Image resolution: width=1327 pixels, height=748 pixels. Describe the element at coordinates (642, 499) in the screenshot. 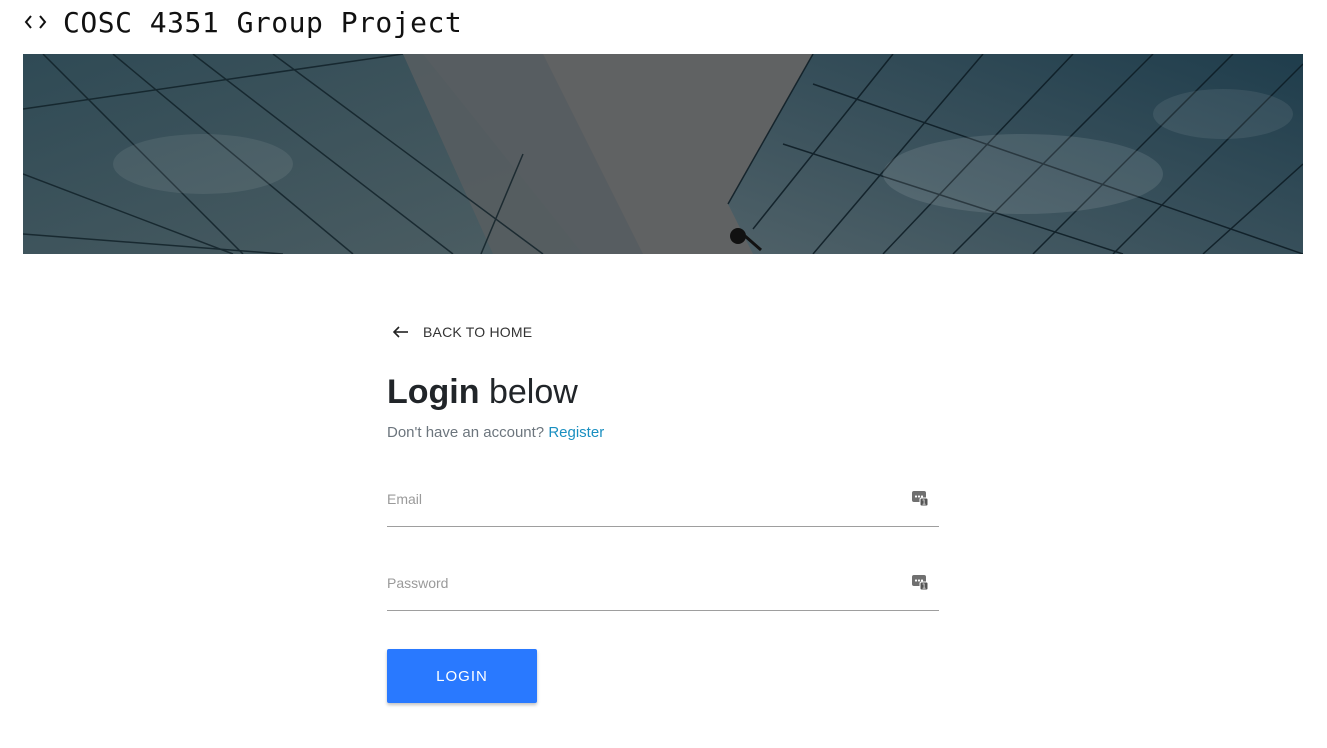

I see `email-field` at that location.